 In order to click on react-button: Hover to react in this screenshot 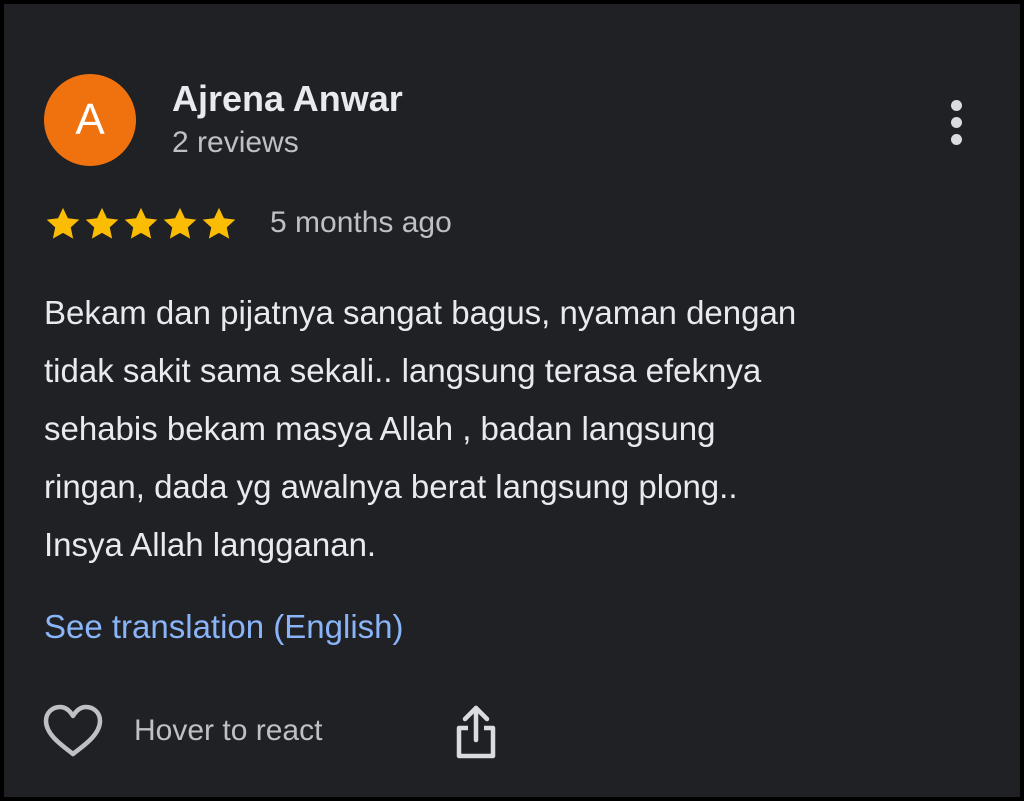, I will do `click(182, 731)`.